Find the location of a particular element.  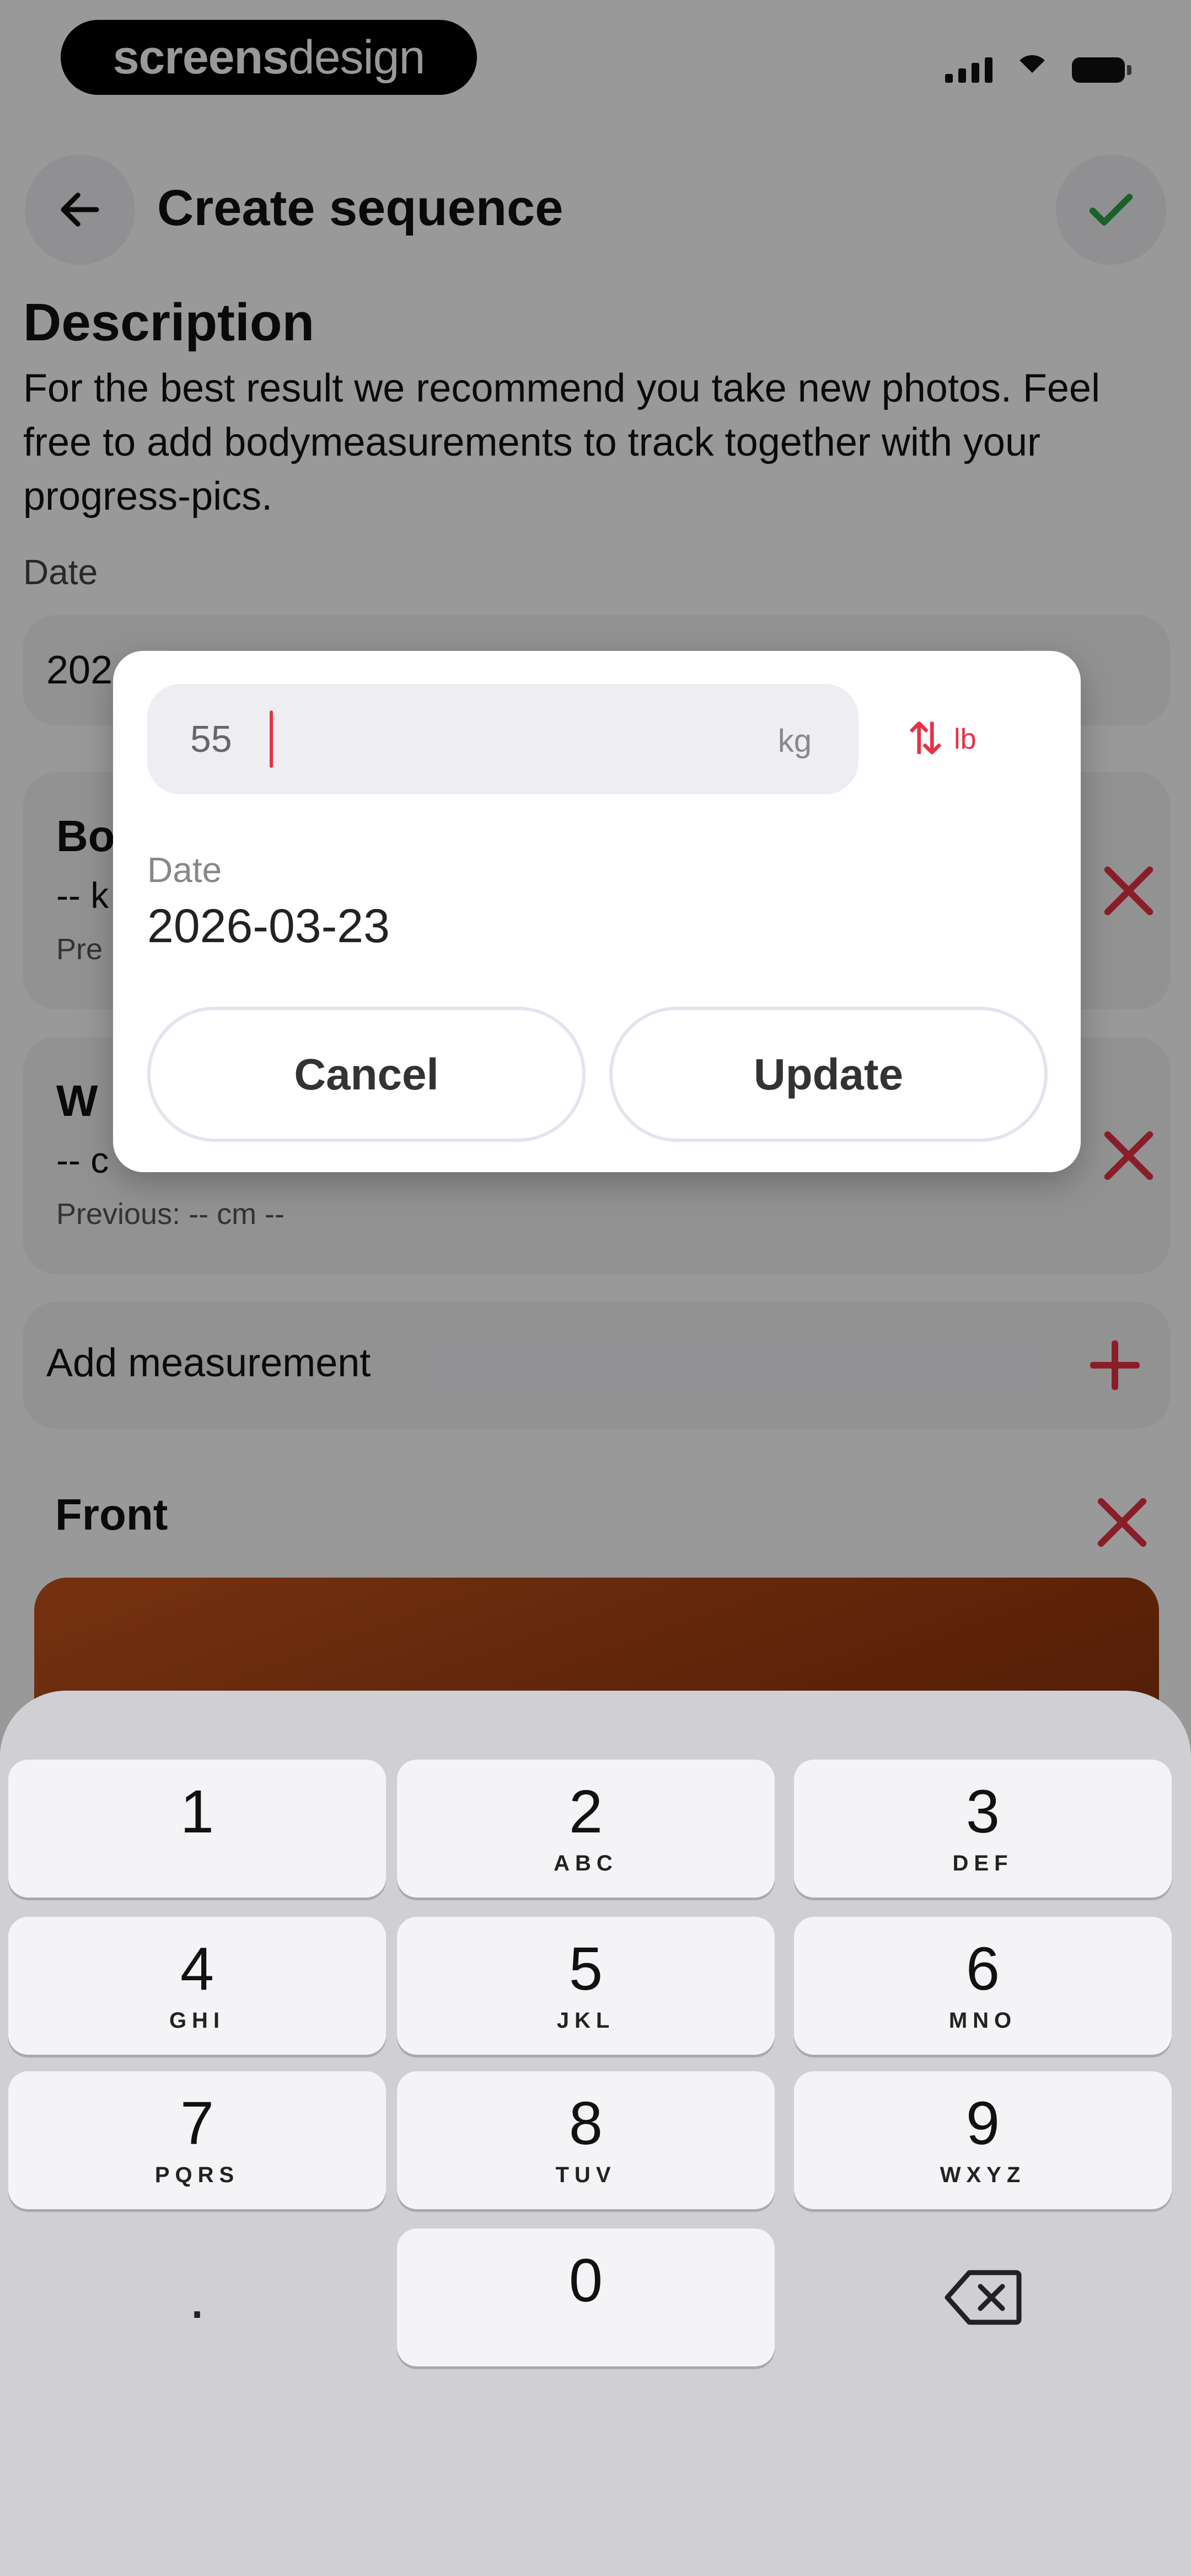

key-3: 3 DEF is located at coordinates (983, 1829).